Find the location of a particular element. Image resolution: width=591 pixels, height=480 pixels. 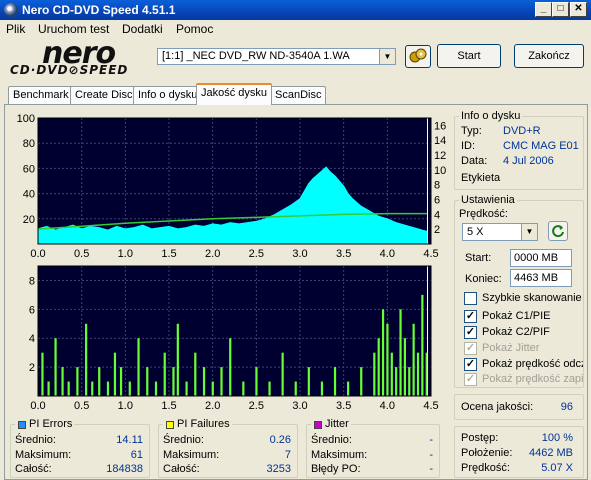

disc-type-value: DVD+R is located at coordinates (522, 131).